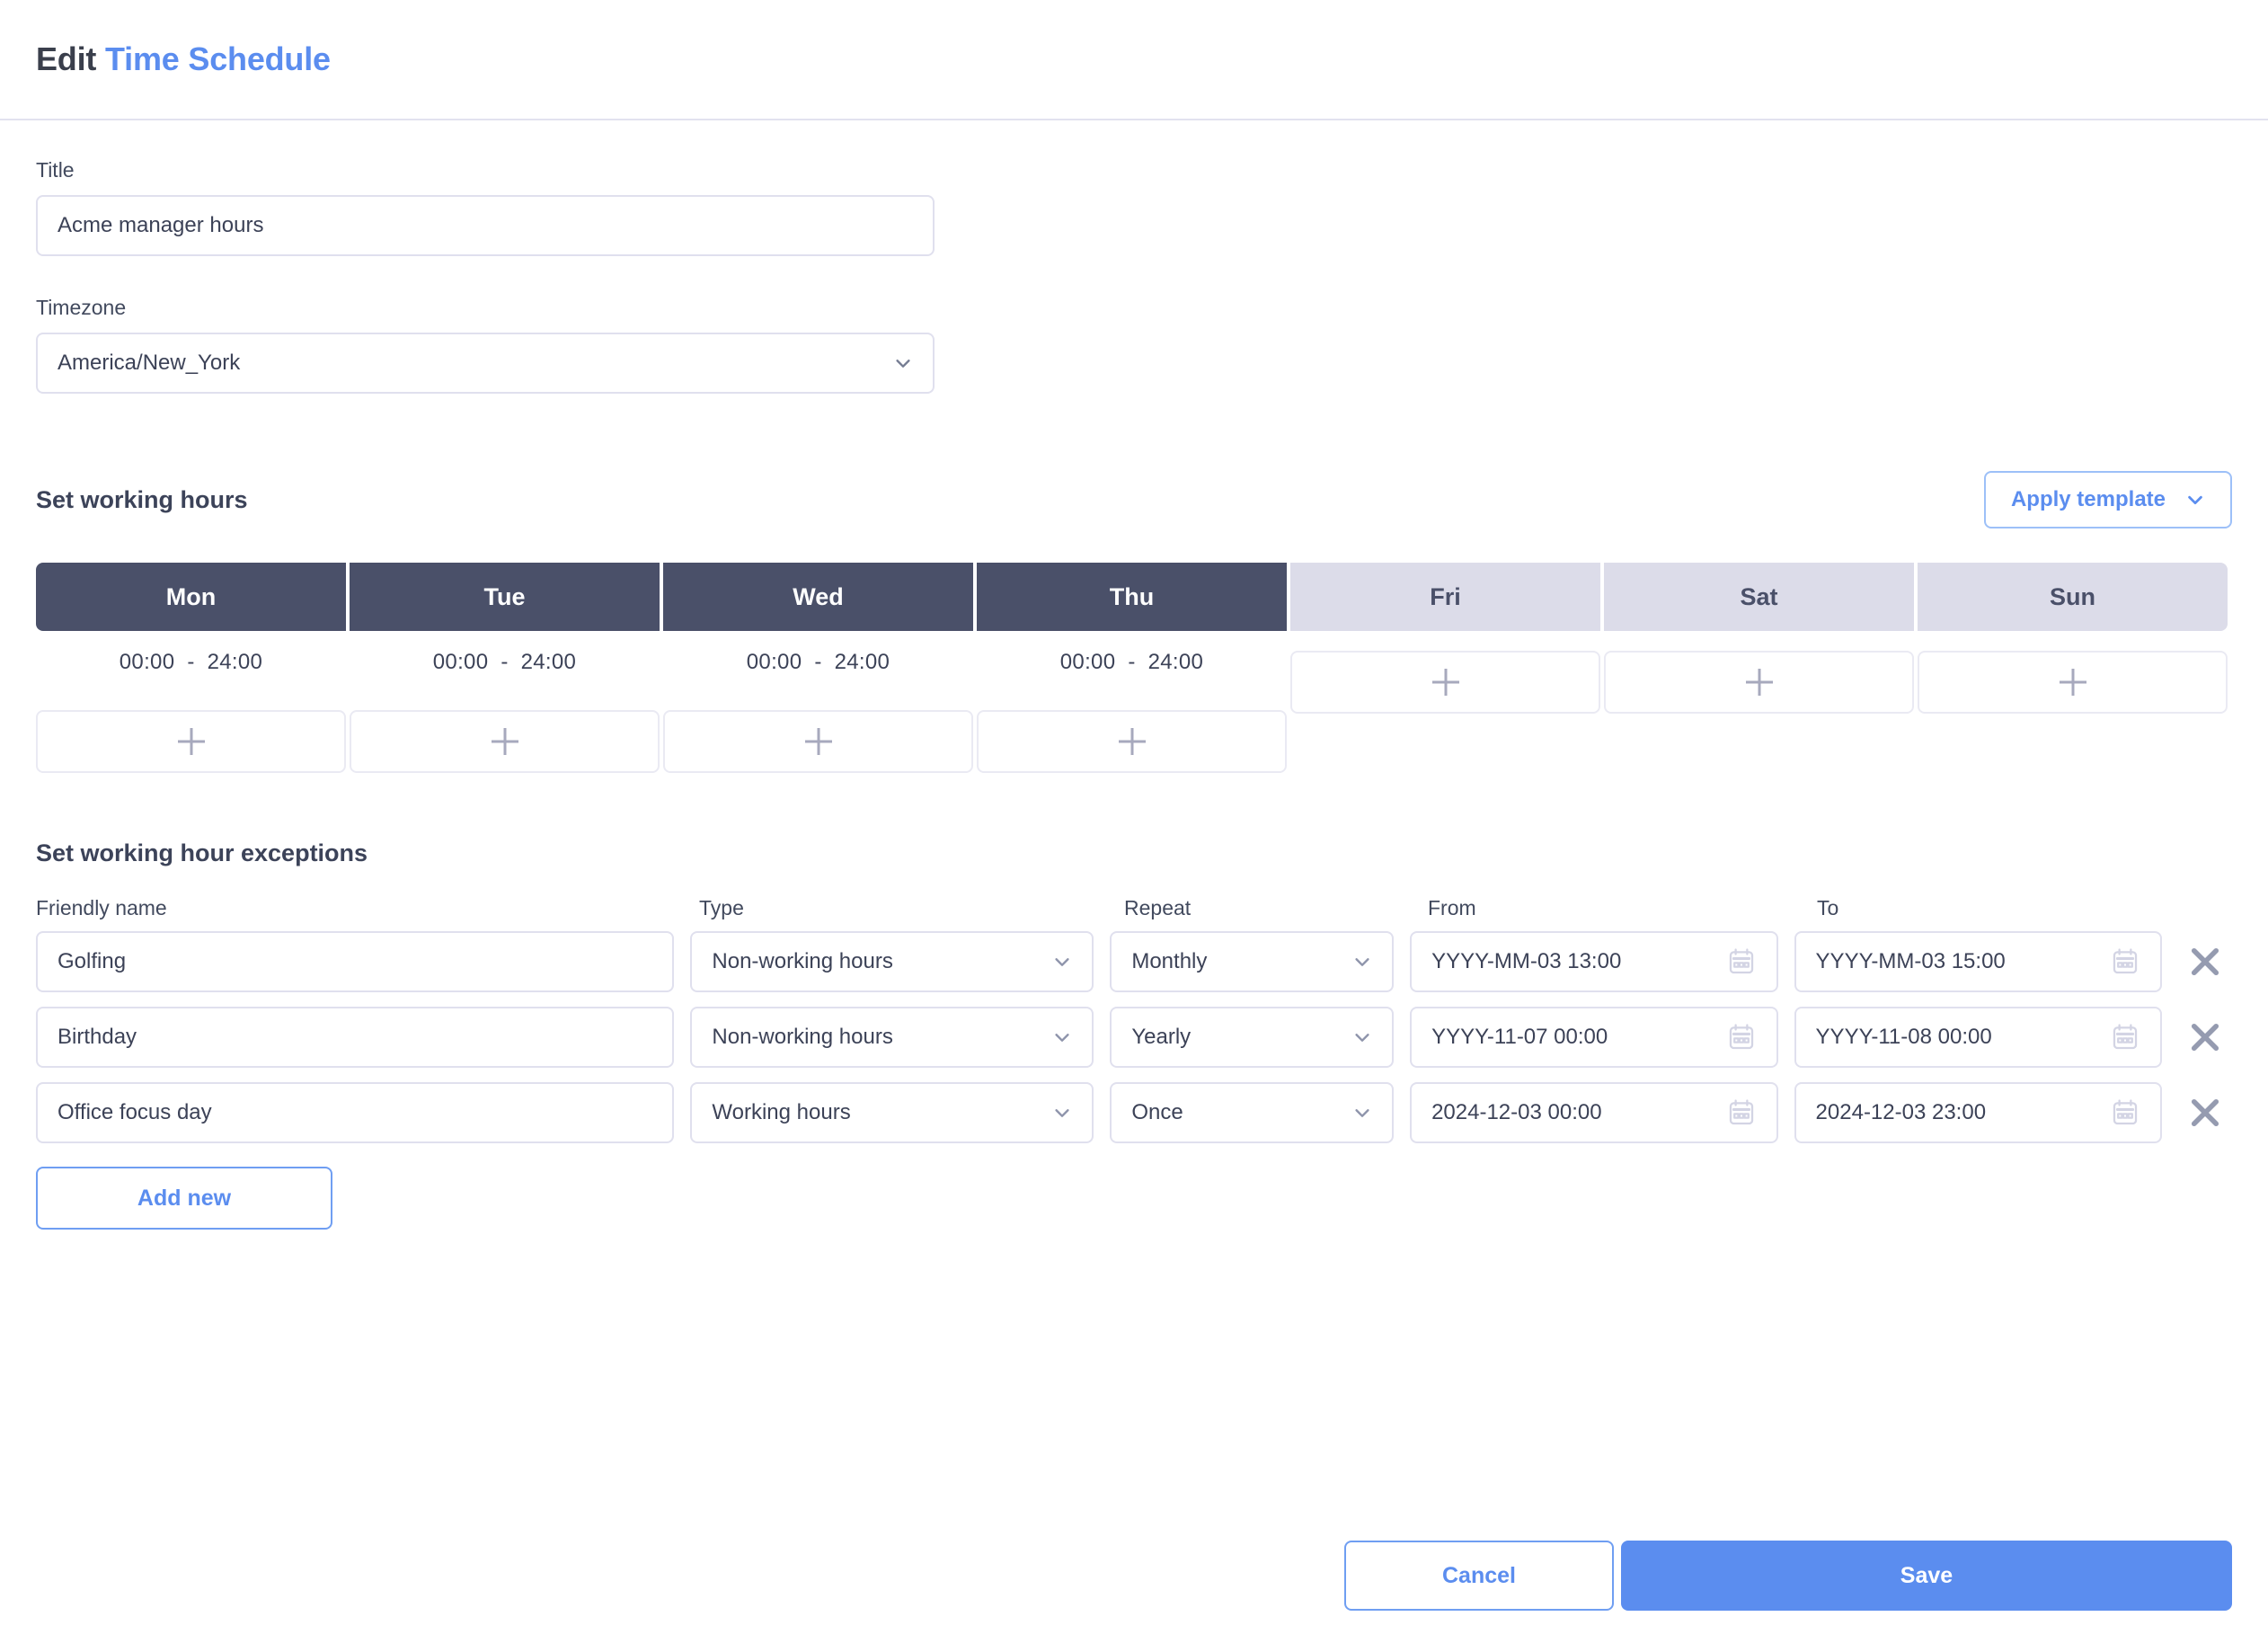 Image resolution: width=2268 pixels, height=1652 pixels. I want to click on exception-type-select: Working hours, so click(892, 1112).